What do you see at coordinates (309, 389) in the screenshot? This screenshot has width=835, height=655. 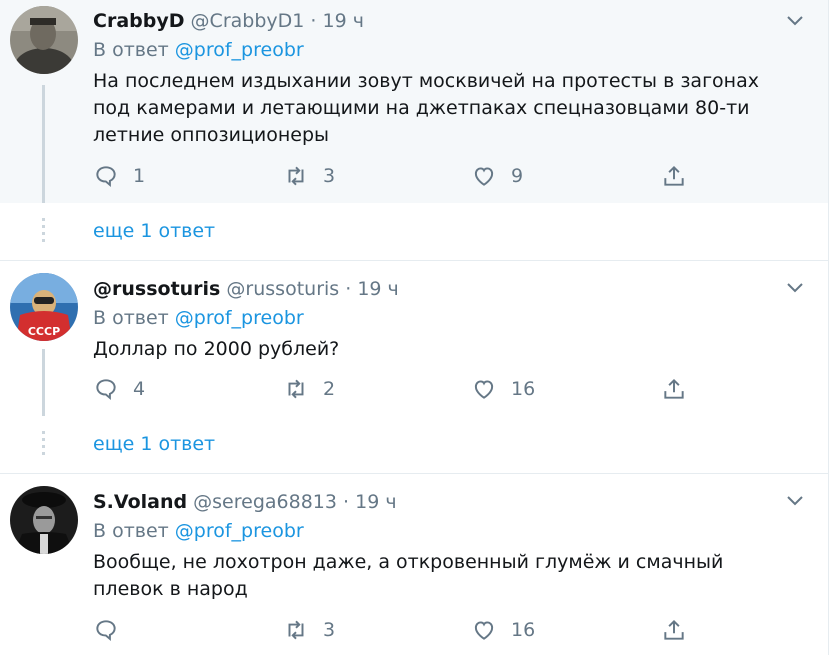 I see `retweet-button: 2` at bounding box center [309, 389].